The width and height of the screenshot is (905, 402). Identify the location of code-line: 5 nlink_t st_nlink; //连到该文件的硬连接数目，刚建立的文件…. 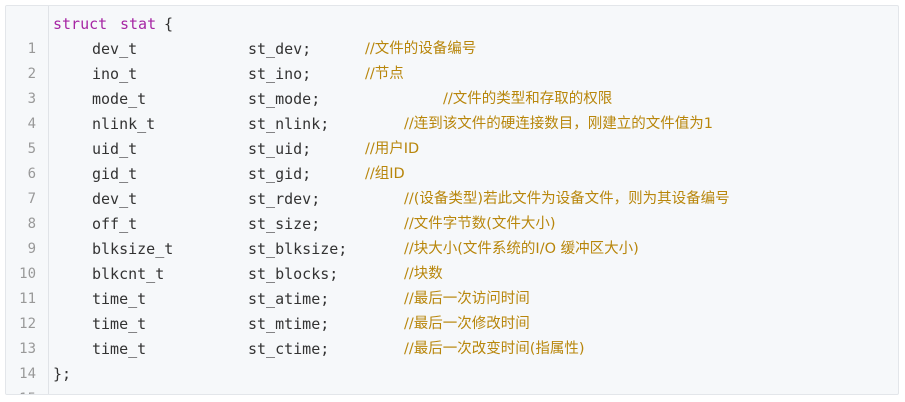
(452, 134).